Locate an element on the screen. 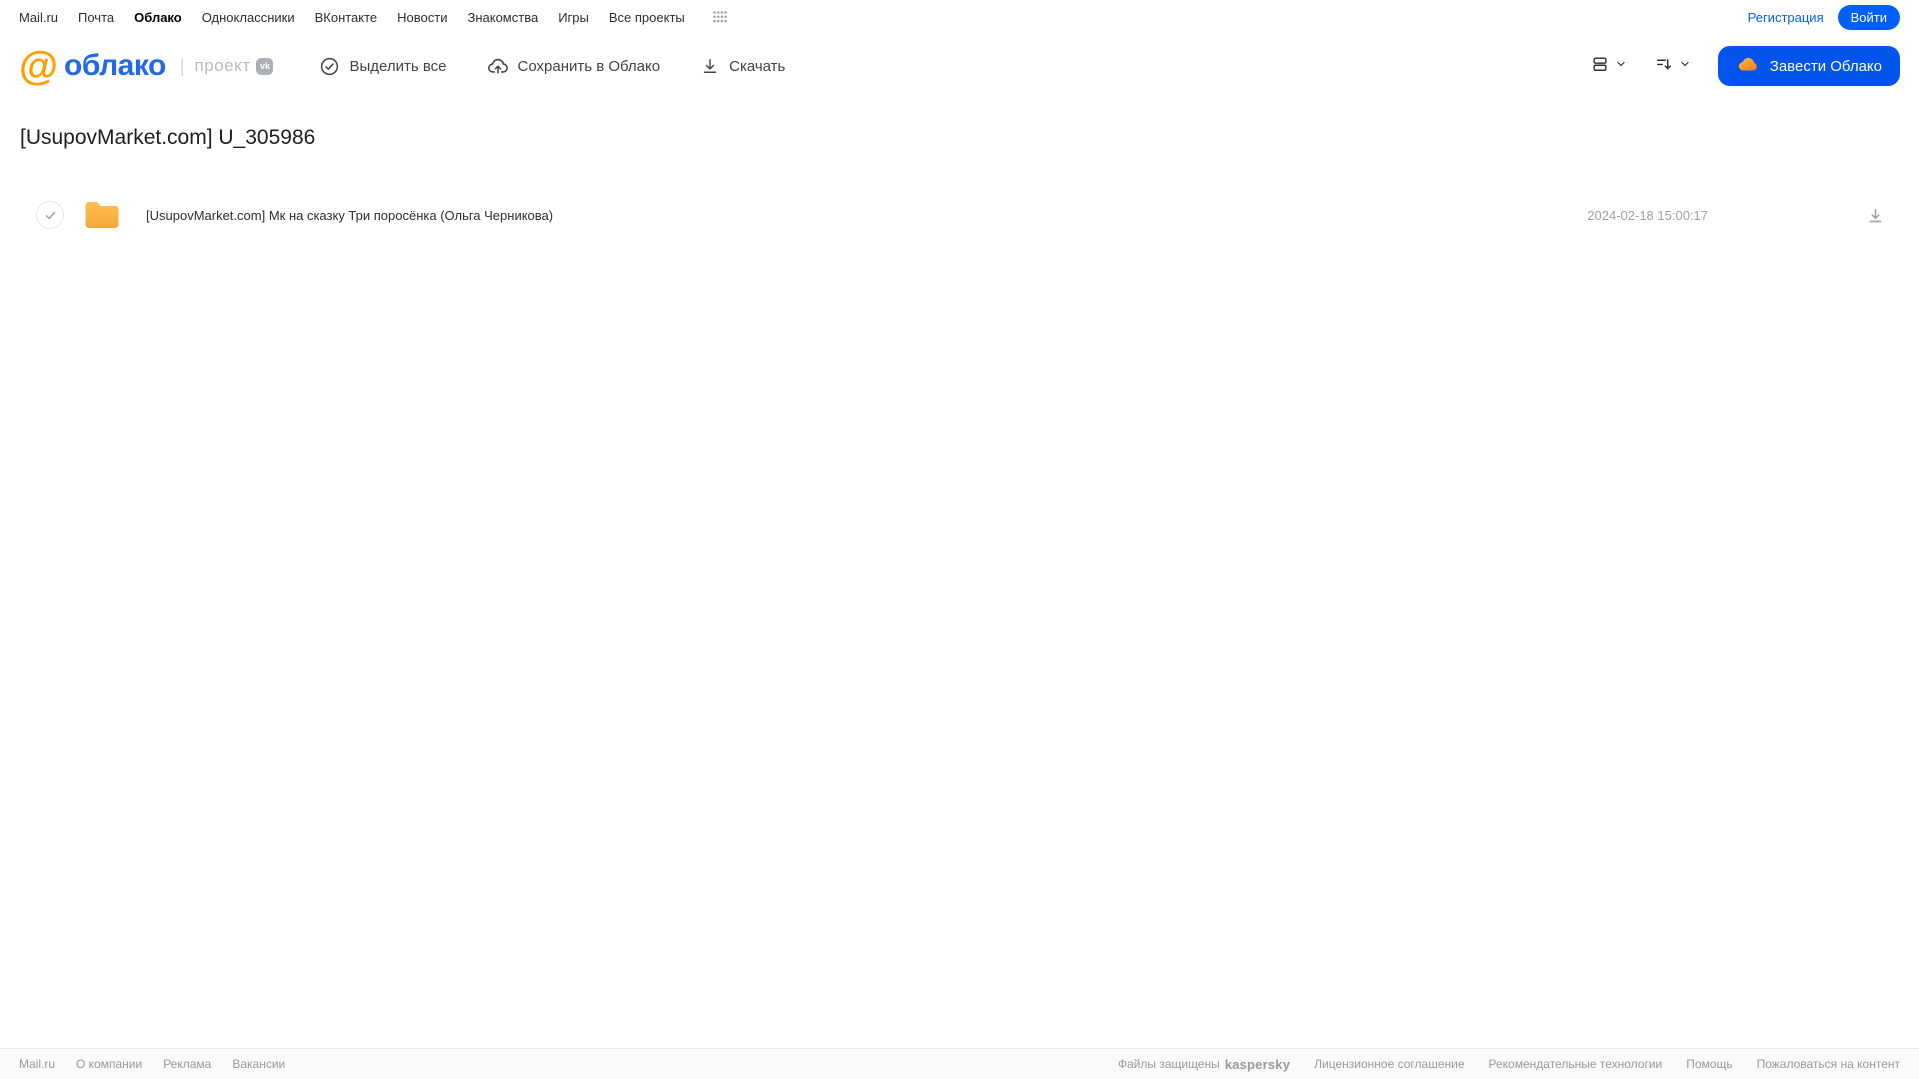 The height and width of the screenshot is (1079, 1919). select-all-button: Выделить все is located at coordinates (383, 66).